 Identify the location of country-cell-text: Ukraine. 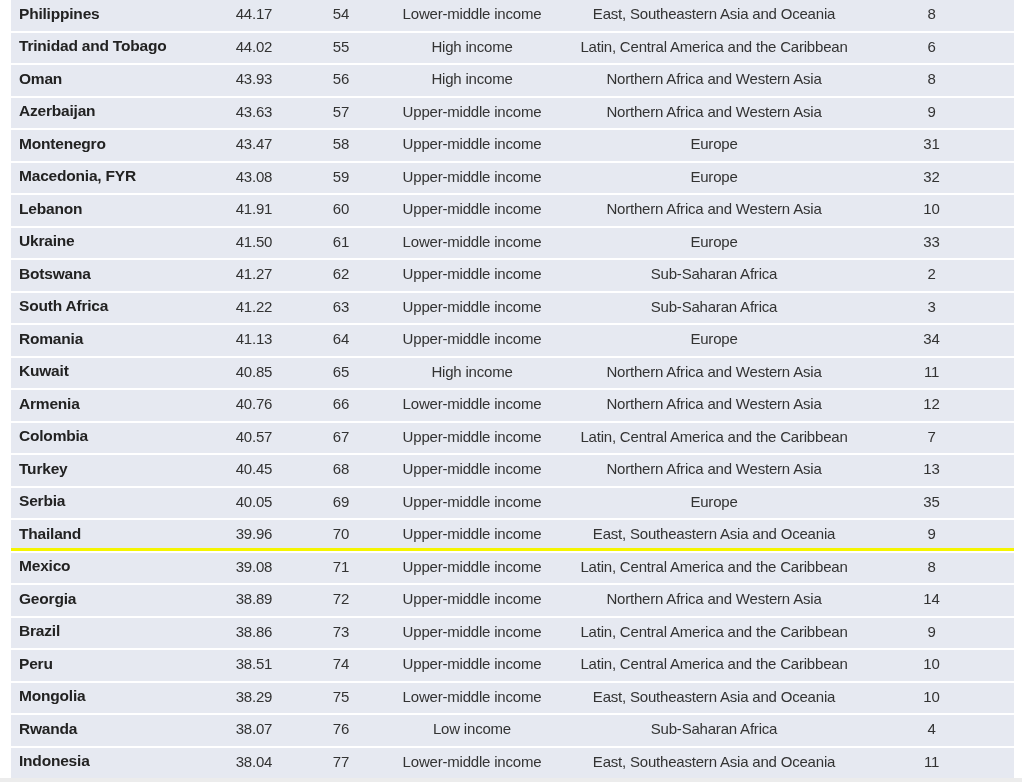
(47, 241).